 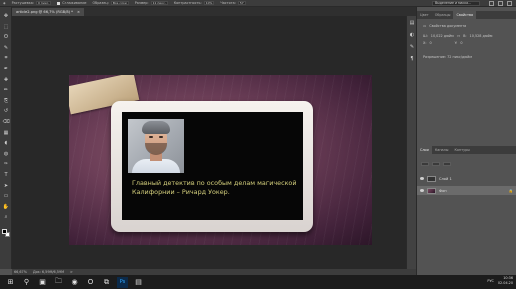 I want to click on brush-panel-icon: ✎, so click(x=412, y=47).